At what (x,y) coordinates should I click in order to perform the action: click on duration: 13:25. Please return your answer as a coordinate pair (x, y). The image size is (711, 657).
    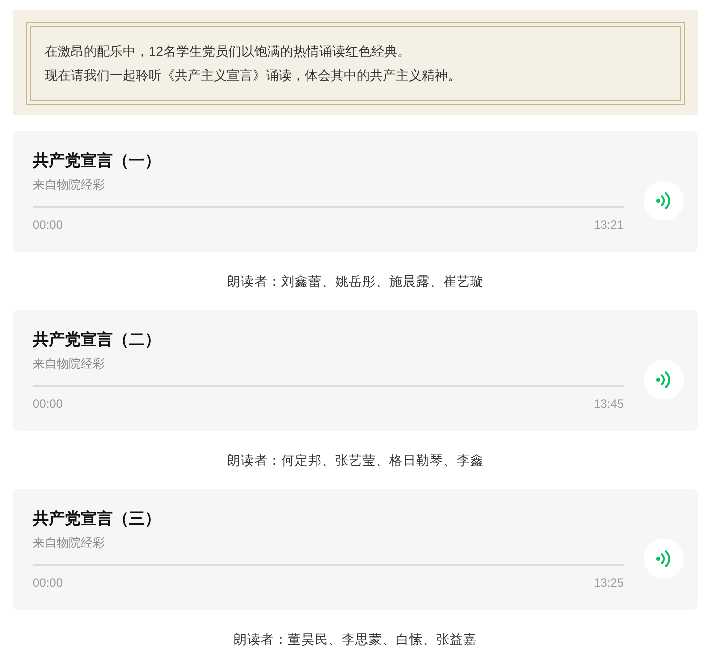
    Looking at the image, I should click on (609, 583).